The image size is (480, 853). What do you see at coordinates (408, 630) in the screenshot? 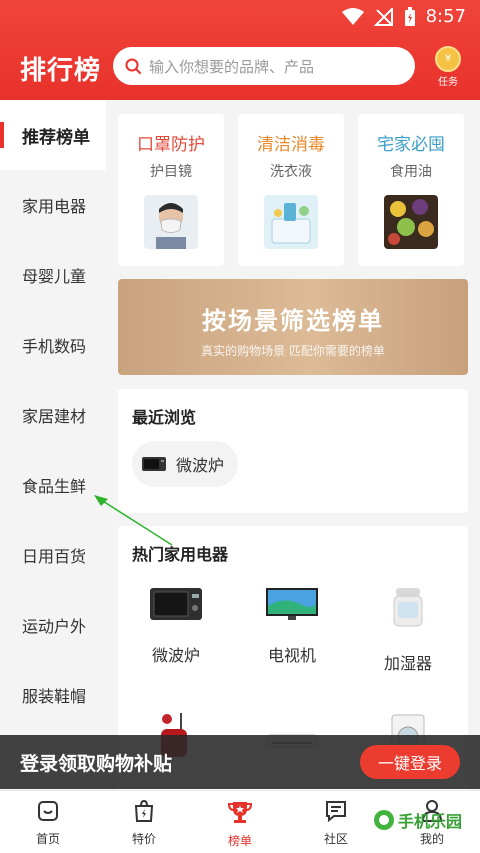
I see `hot-item-humidifier: 加湿器` at bounding box center [408, 630].